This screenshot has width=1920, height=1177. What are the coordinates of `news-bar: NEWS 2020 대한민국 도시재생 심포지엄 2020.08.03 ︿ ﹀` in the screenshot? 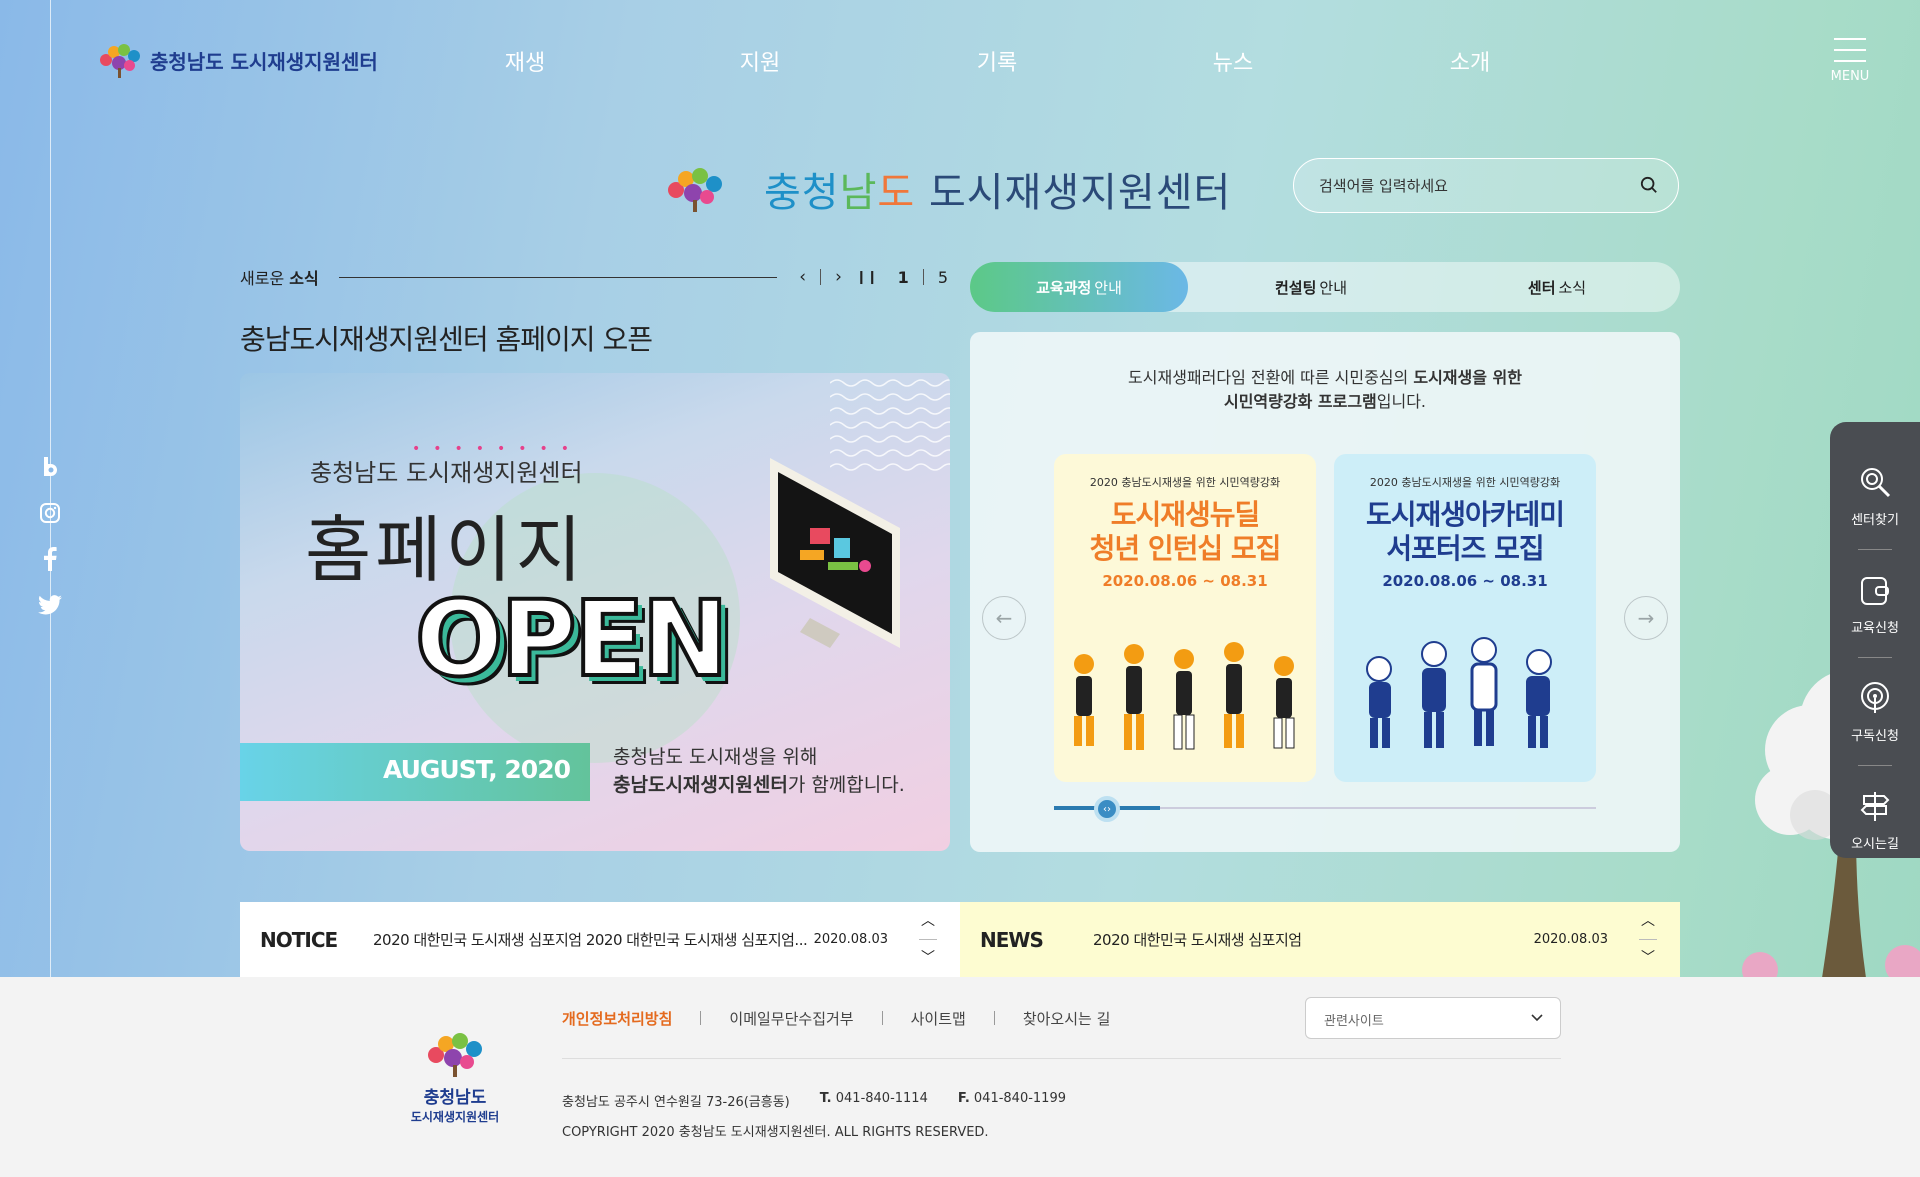 It's located at (1320, 939).